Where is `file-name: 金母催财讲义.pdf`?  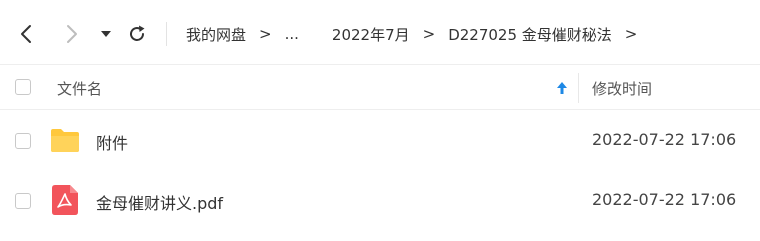 file-name: 金母催财讲义.pdf is located at coordinates (159, 202).